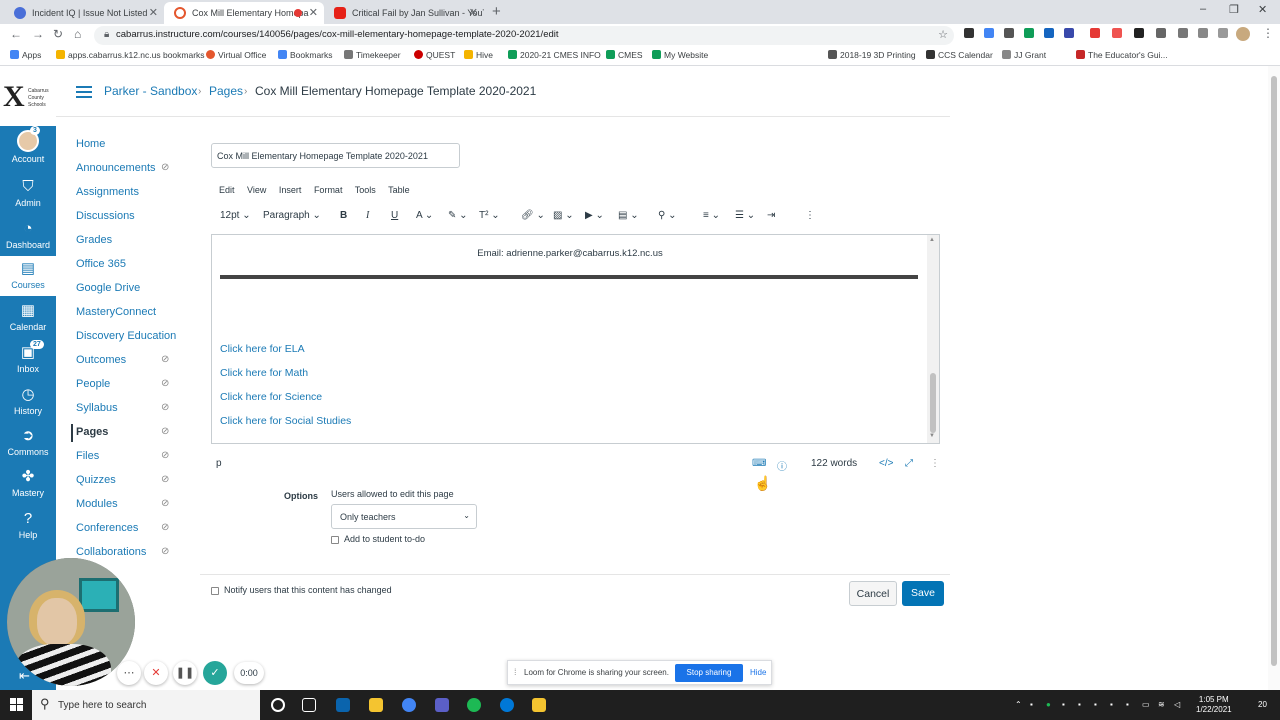  I want to click on menu-view: View, so click(256, 190).